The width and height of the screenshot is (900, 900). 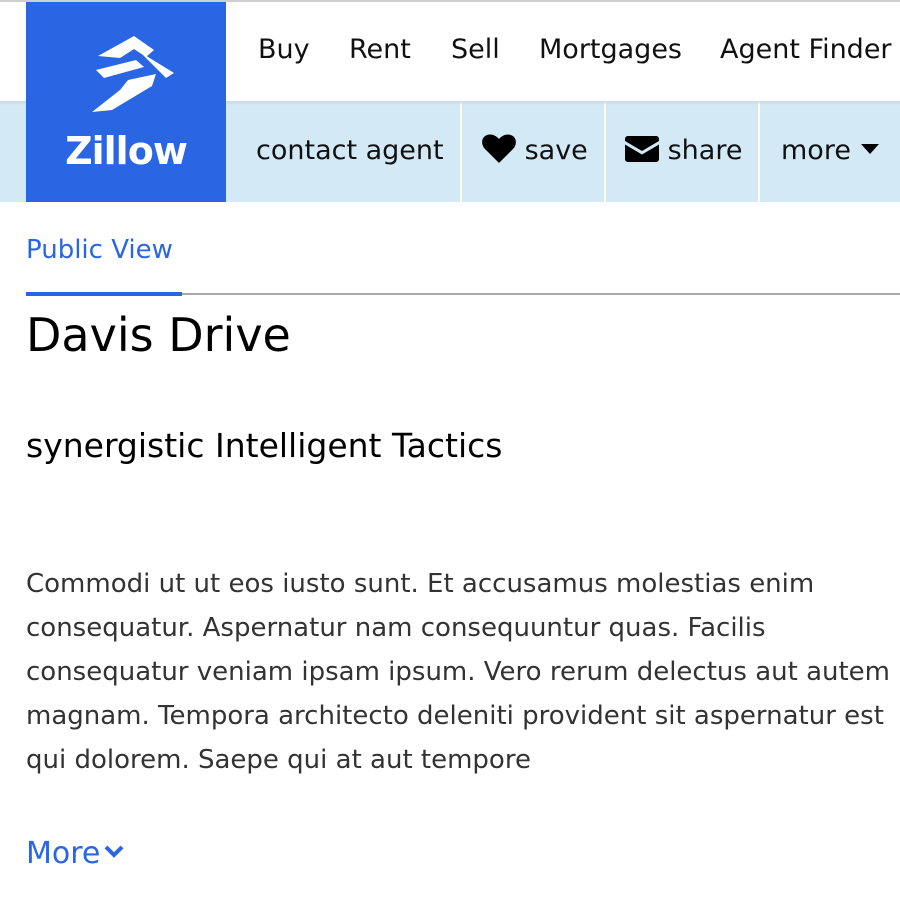 I want to click on contact-agent-button: contact agent, so click(x=350, y=152).